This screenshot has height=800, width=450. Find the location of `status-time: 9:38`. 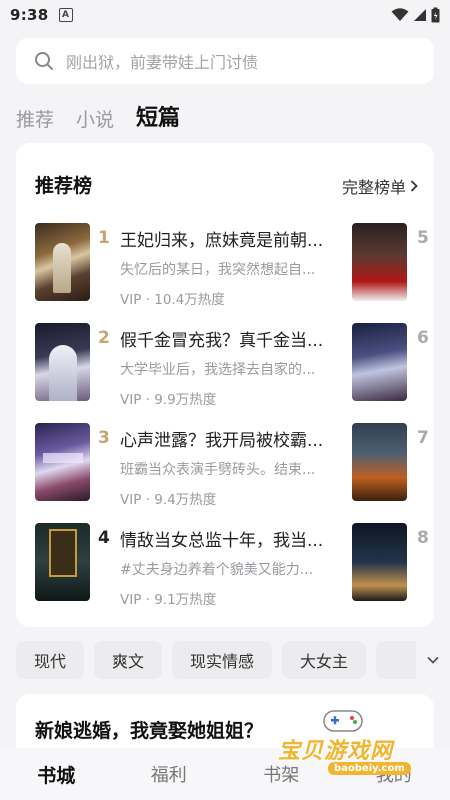

status-time: 9:38 is located at coordinates (29, 15).